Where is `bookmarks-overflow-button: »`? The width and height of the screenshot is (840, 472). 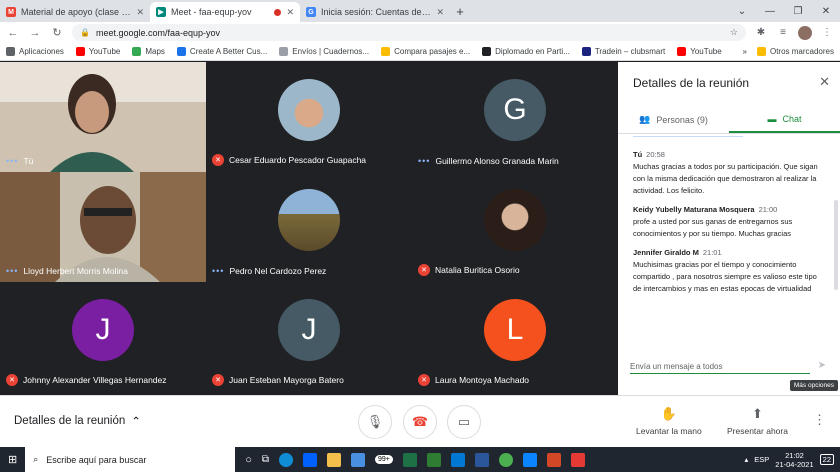 bookmarks-overflow-button: » is located at coordinates (745, 51).